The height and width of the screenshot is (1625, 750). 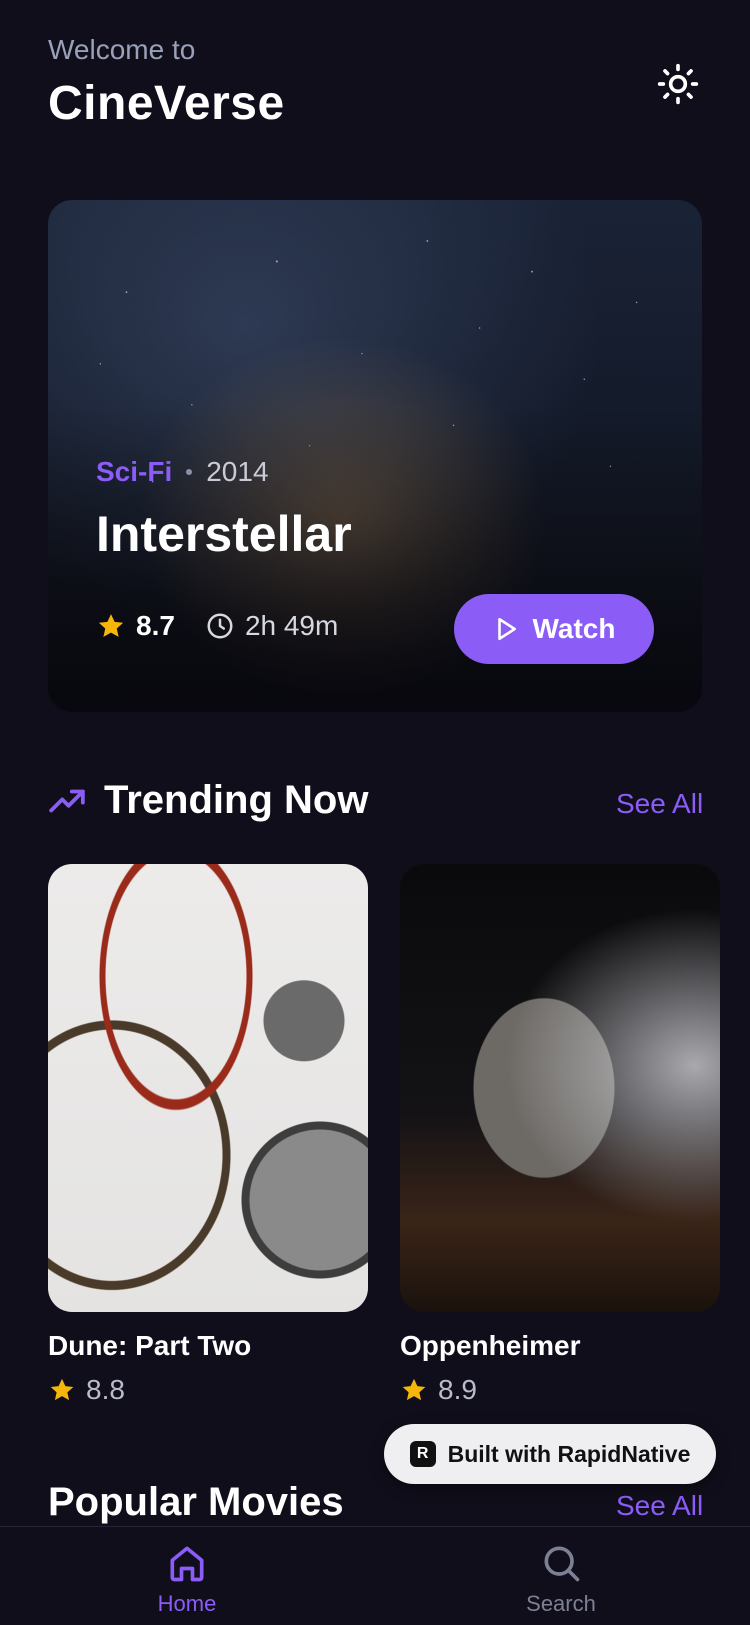 I want to click on watch-button: Watch, so click(x=554, y=629).